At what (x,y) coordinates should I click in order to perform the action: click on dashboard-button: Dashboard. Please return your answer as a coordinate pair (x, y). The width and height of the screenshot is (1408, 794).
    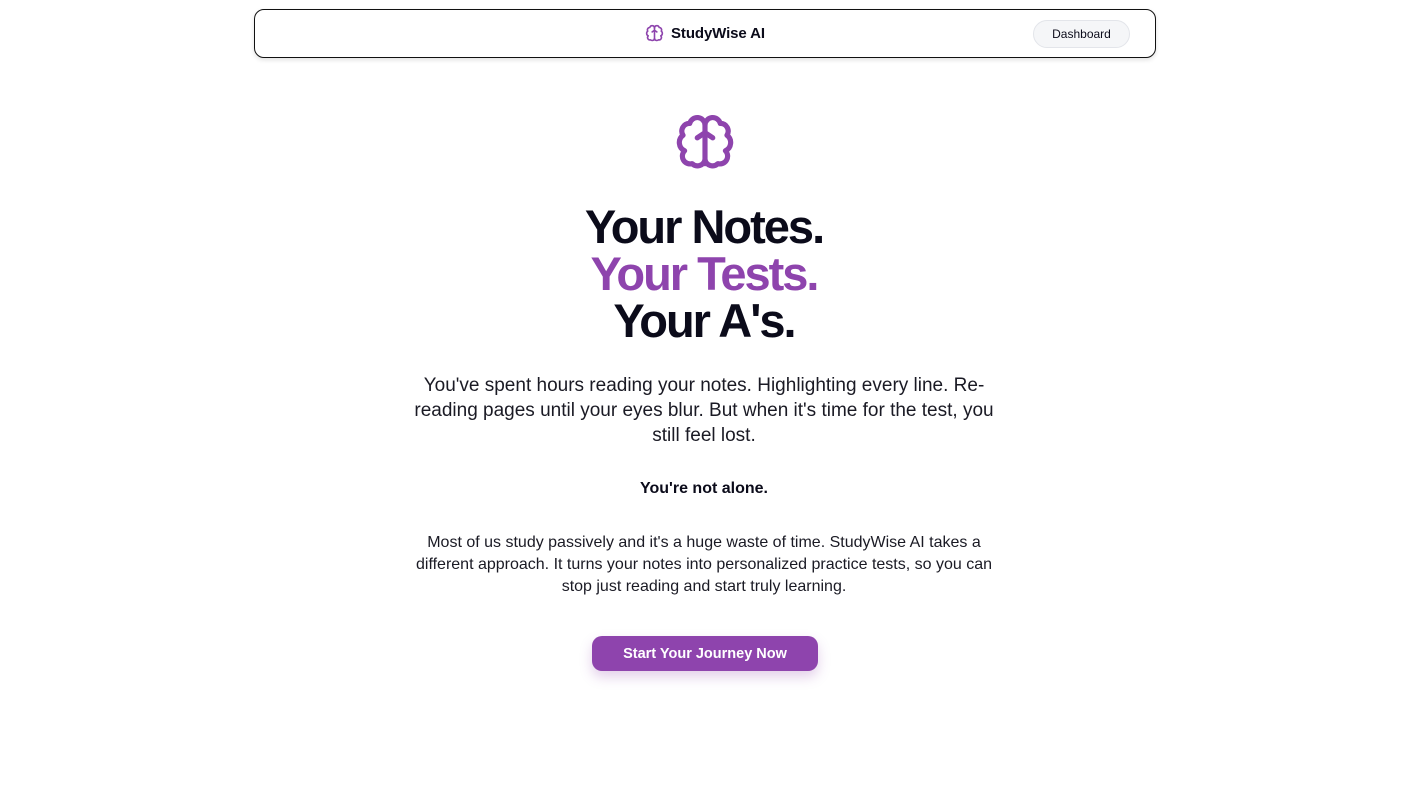
    Looking at the image, I should click on (1081, 34).